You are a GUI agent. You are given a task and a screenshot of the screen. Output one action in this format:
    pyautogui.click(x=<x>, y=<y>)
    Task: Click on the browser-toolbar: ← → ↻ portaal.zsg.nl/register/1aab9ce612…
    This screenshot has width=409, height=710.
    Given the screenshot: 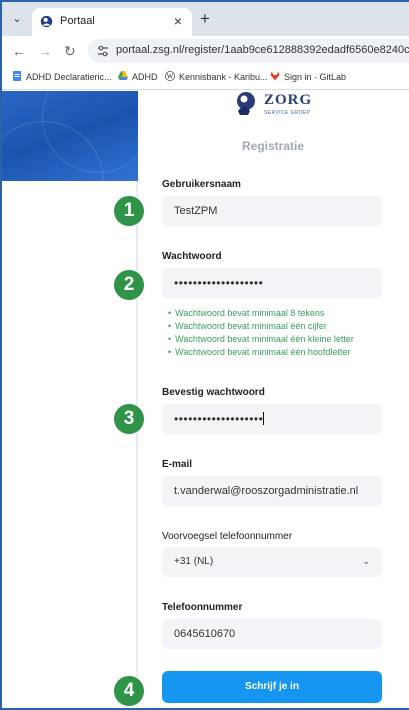 What is the action you would take?
    pyautogui.click(x=205, y=51)
    